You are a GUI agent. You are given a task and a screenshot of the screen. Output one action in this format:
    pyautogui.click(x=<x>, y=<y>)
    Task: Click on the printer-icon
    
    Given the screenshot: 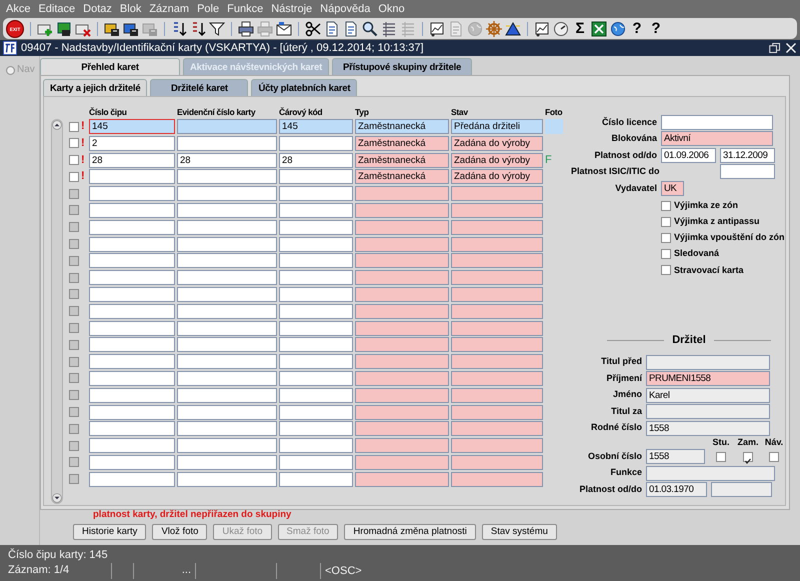 What is the action you would take?
    pyautogui.click(x=246, y=28)
    